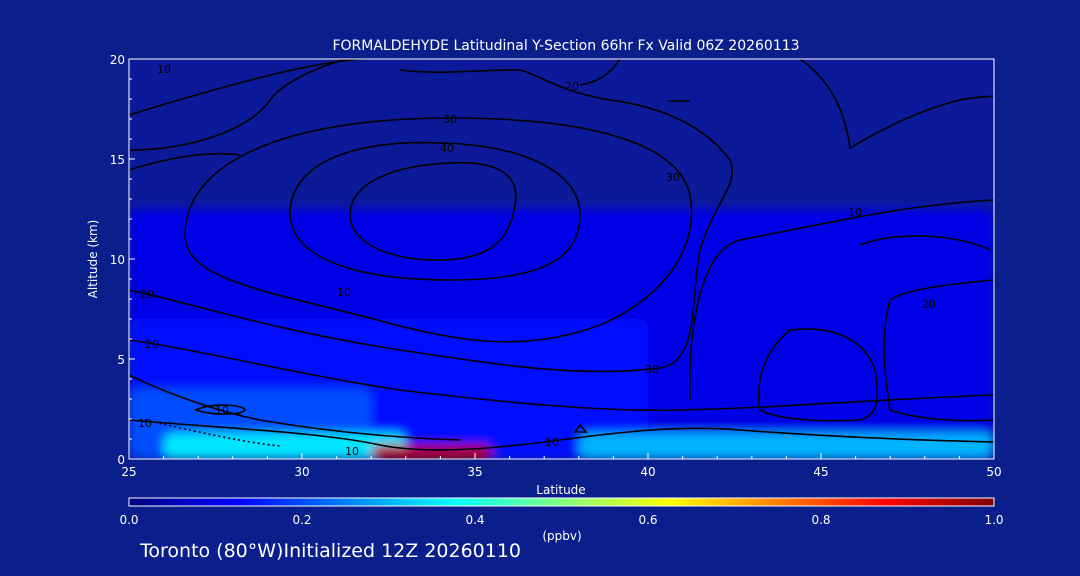 This screenshot has height=576, width=1080. What do you see at coordinates (447, 148) in the screenshot?
I see `contour-label: 40` at bounding box center [447, 148].